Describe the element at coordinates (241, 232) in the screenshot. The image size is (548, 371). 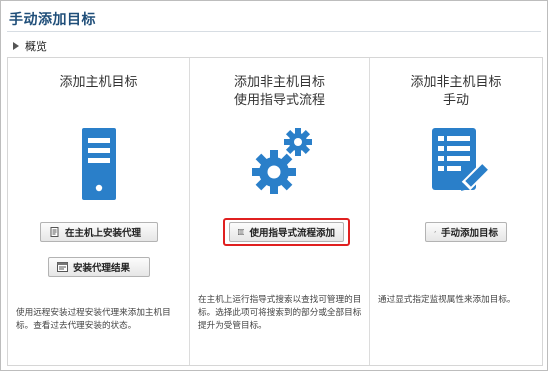
I see `list-icon` at that location.